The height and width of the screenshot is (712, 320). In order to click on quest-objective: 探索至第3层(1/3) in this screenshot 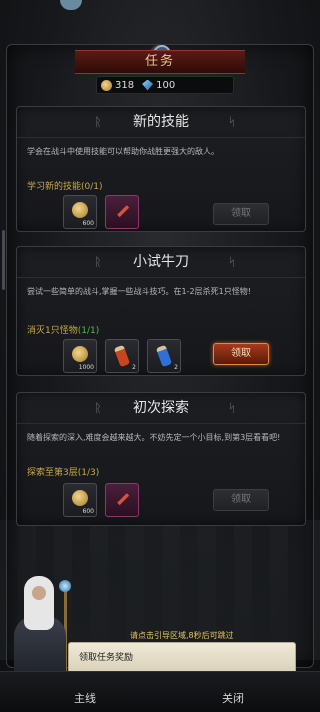, I will do `click(63, 471)`.